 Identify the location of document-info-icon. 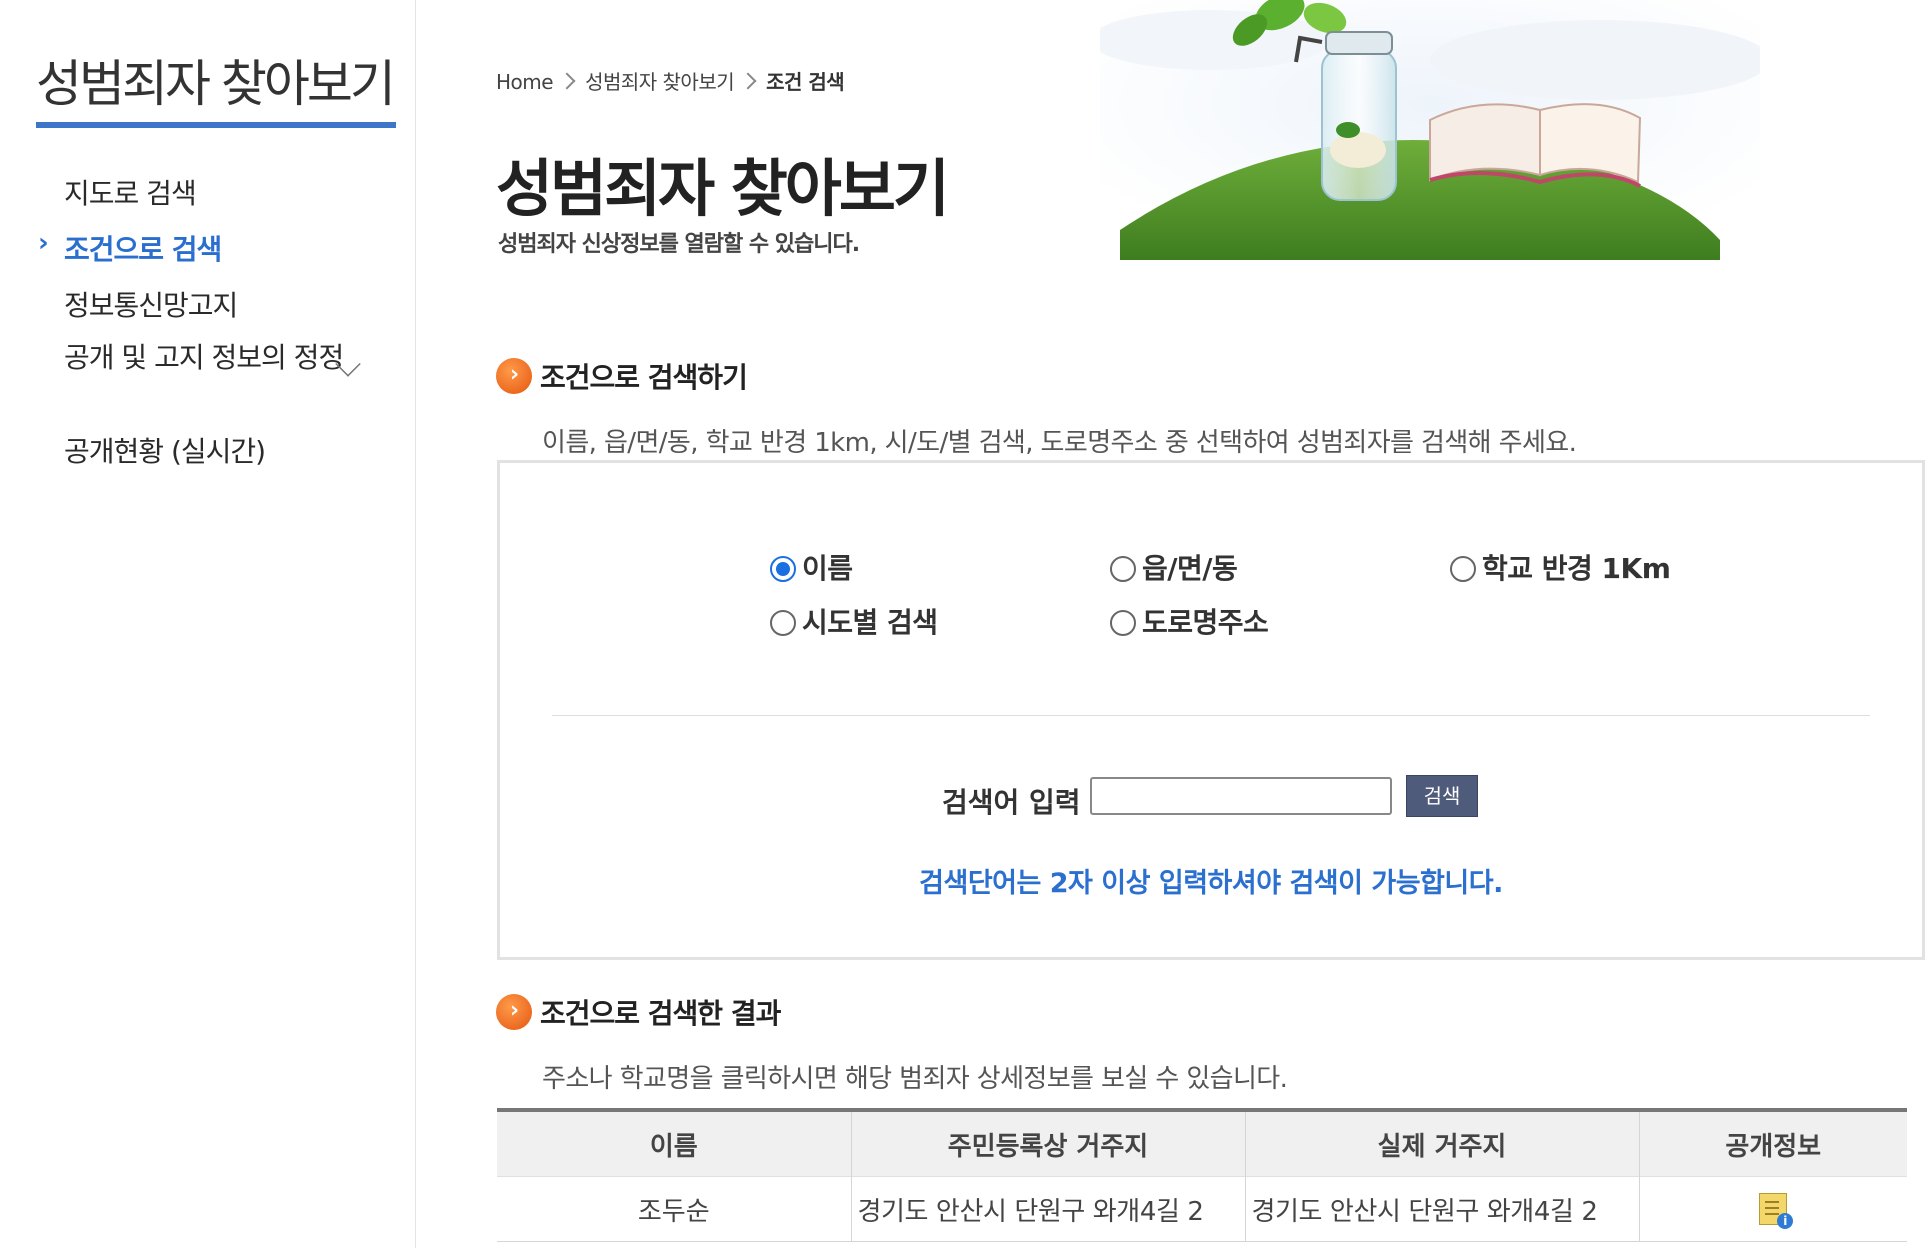
(1776, 1211).